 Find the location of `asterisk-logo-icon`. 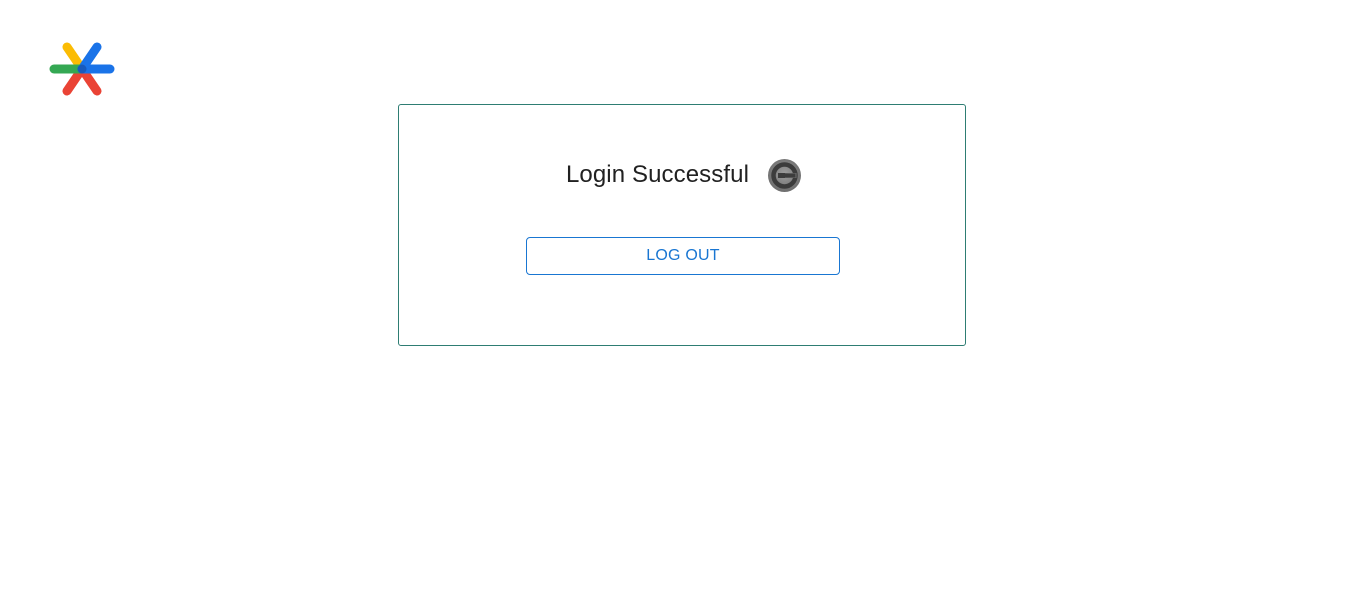

asterisk-logo-icon is located at coordinates (82, 69).